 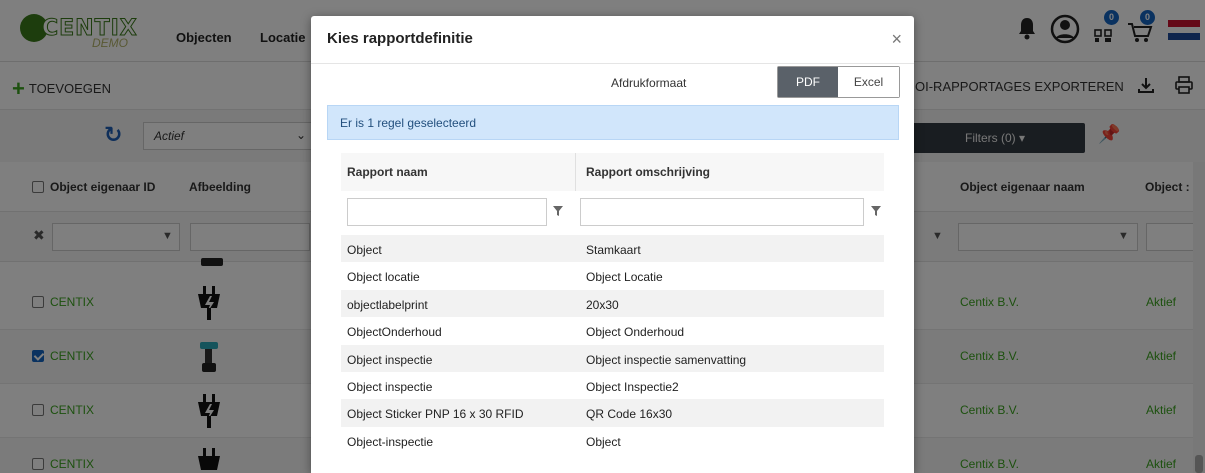 I want to click on format-pdf-button: PDF, so click(x=808, y=82).